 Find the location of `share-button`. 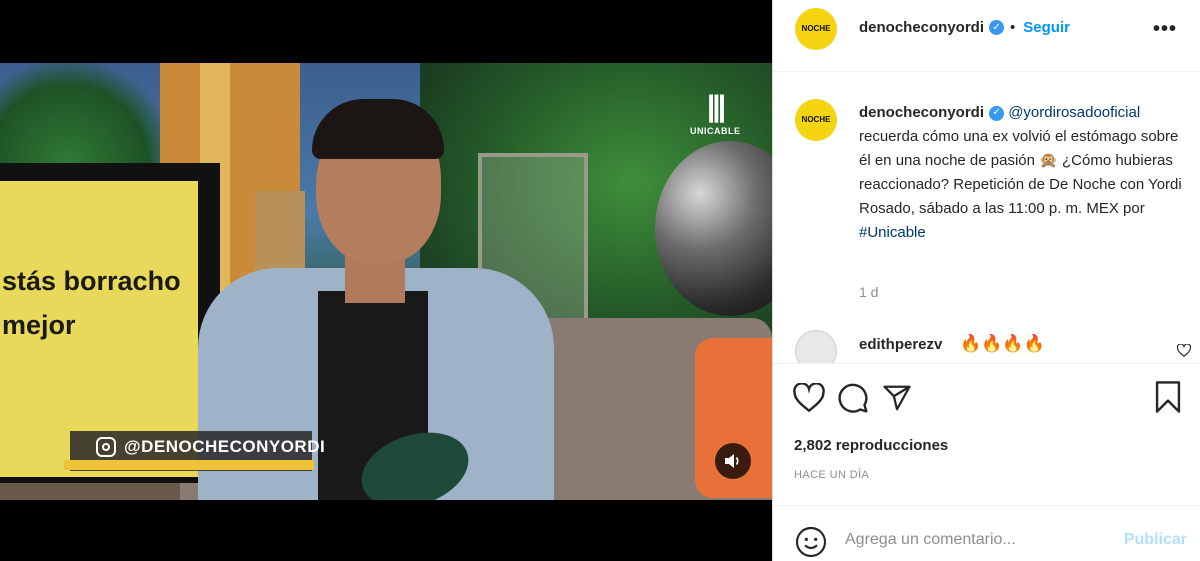

share-button is located at coordinates (903, 398).